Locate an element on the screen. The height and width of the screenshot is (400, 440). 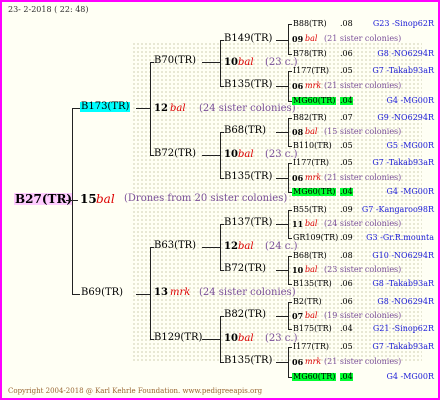
queen-name-gen3: B137(TR) is located at coordinates (248, 223).